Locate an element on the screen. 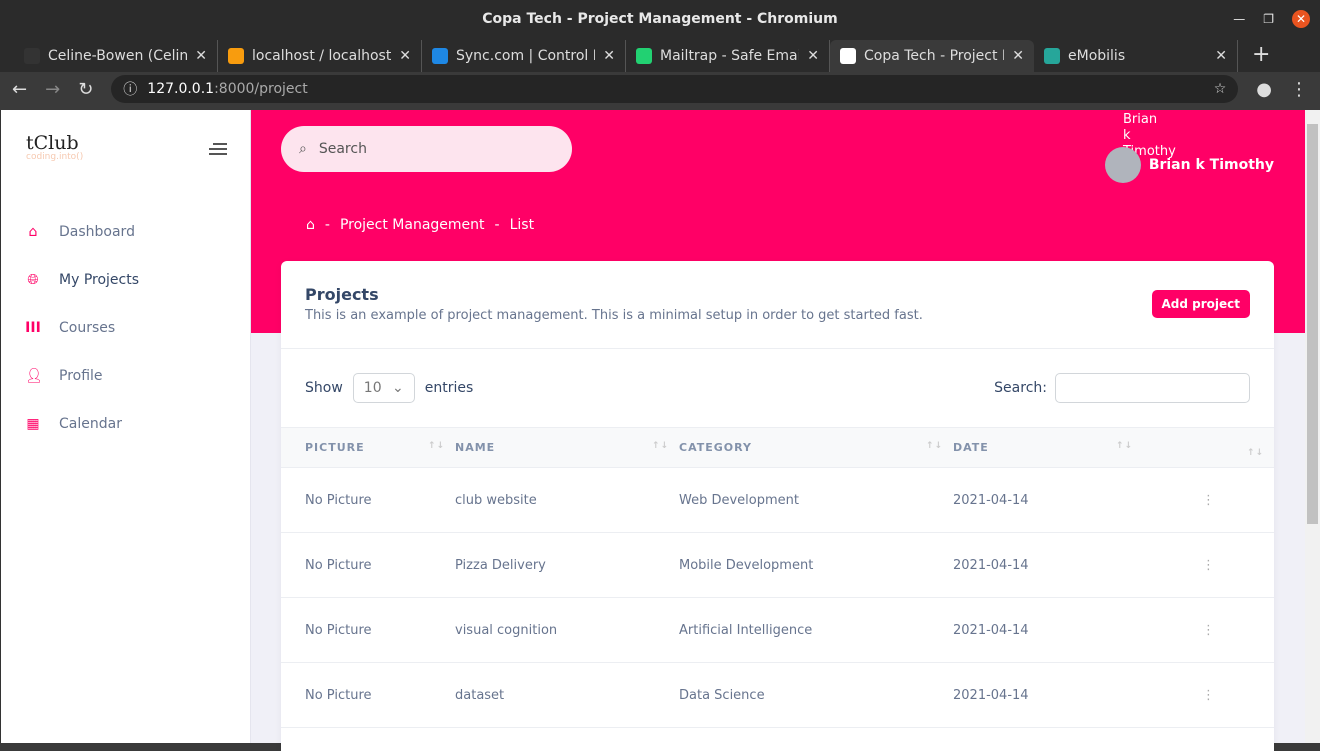 The image size is (1320, 751). tab-title: Celine-Bowen (Celine is located at coordinates (118, 56).